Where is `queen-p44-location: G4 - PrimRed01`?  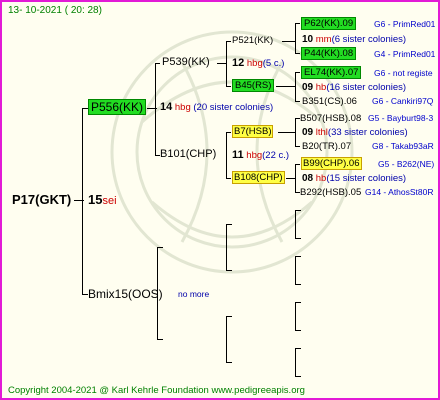 queen-p44-location: G4 - PrimRed01 is located at coordinates (405, 54).